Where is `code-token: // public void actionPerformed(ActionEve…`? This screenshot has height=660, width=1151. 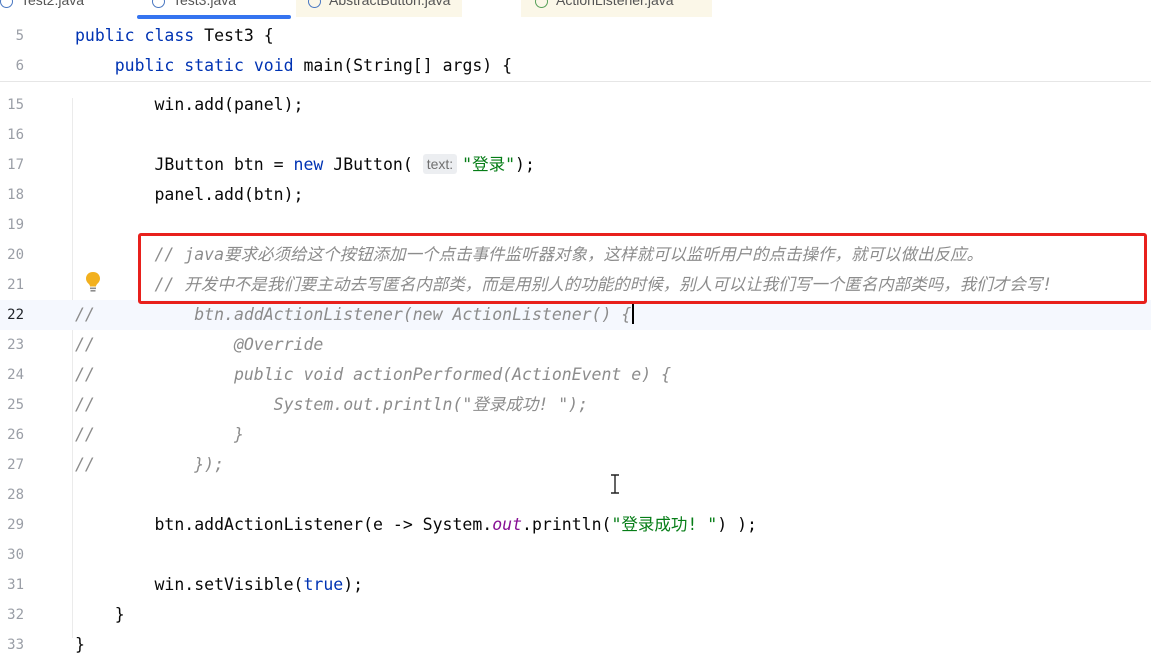 code-token: // public void actionPerformed(ActionEve… is located at coordinates (373, 374).